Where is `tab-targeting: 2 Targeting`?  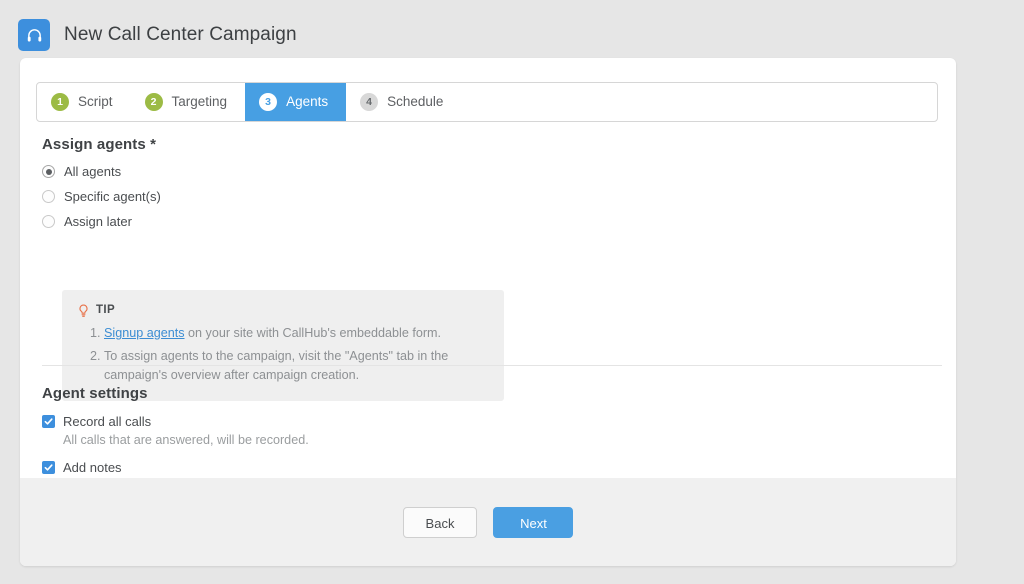
tab-targeting: 2 Targeting is located at coordinates (188, 102).